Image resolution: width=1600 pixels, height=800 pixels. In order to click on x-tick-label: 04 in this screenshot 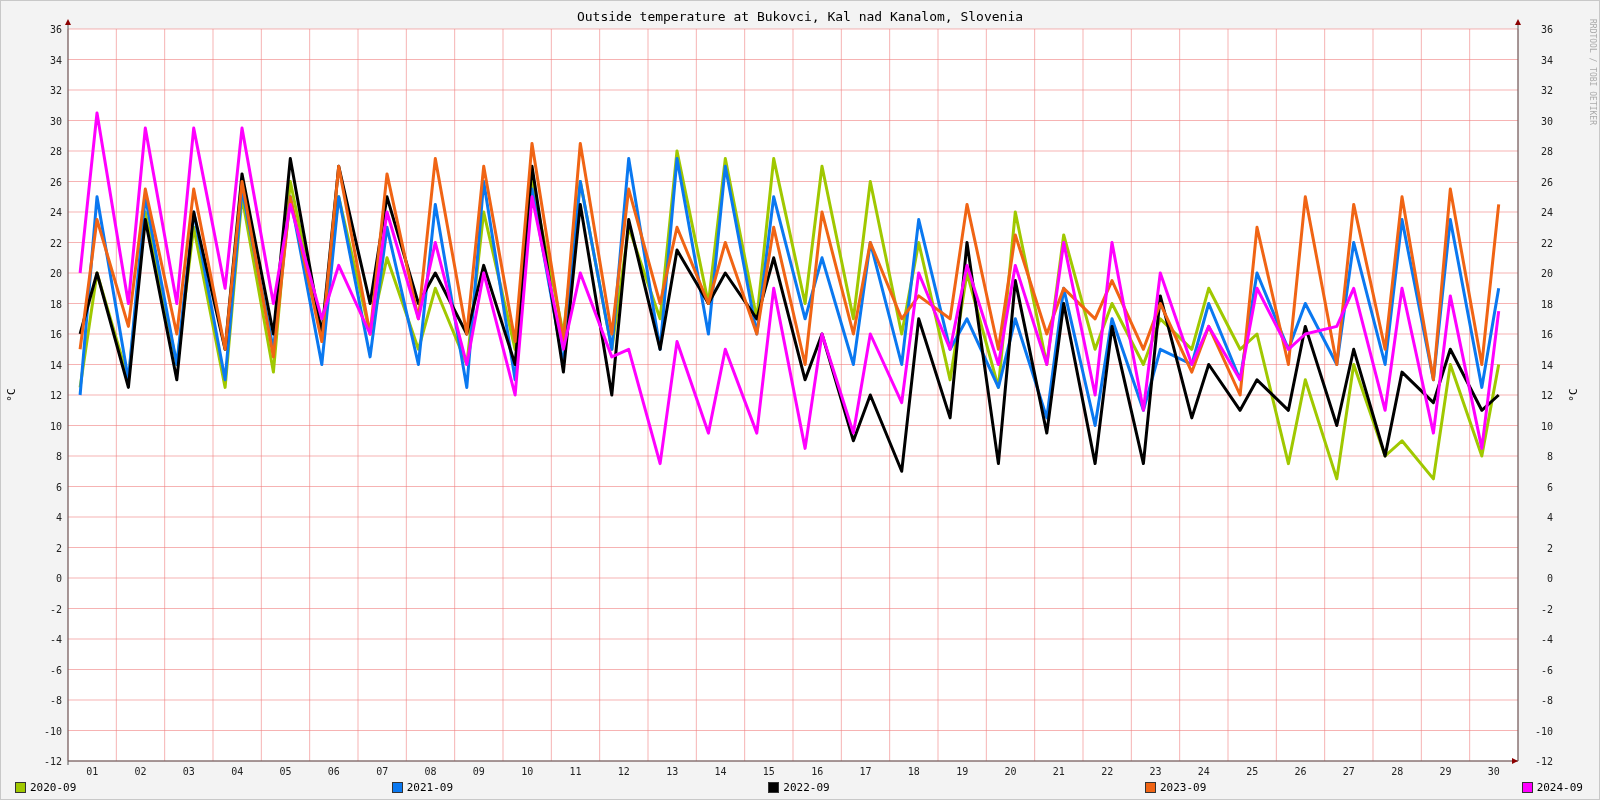, I will do `click(237, 770)`.